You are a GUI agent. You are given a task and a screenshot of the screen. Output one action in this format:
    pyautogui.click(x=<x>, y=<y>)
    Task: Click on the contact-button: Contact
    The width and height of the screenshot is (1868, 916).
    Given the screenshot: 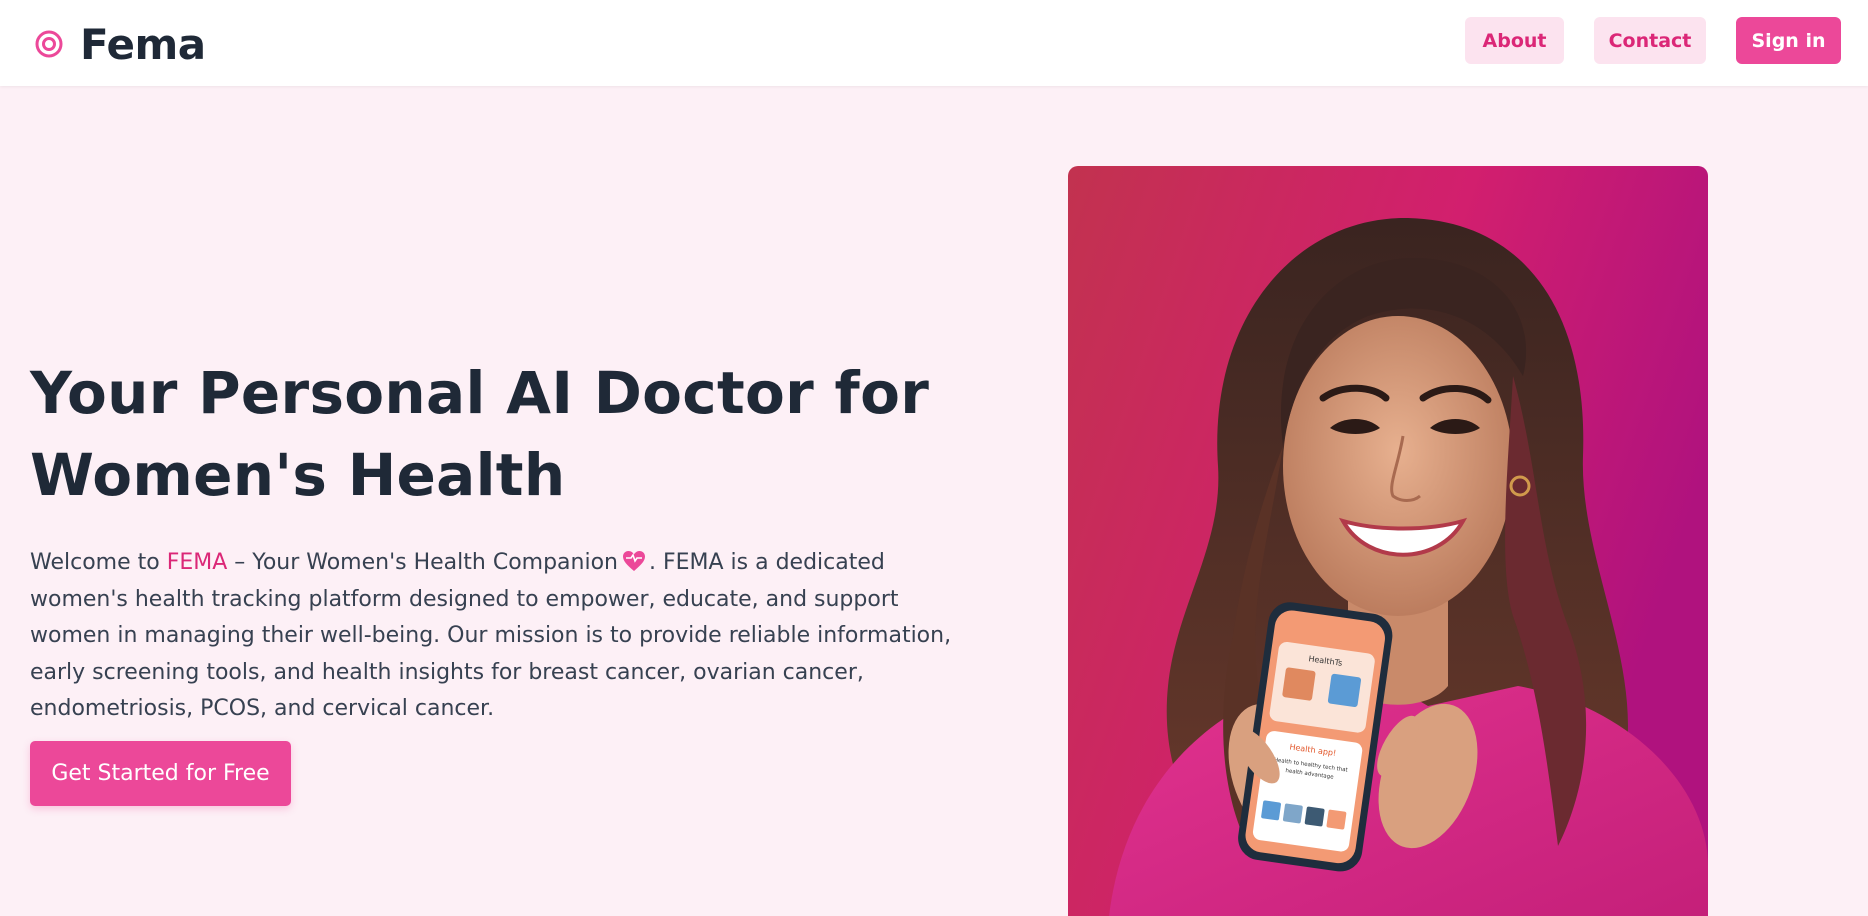 What is the action you would take?
    pyautogui.click(x=1650, y=40)
    